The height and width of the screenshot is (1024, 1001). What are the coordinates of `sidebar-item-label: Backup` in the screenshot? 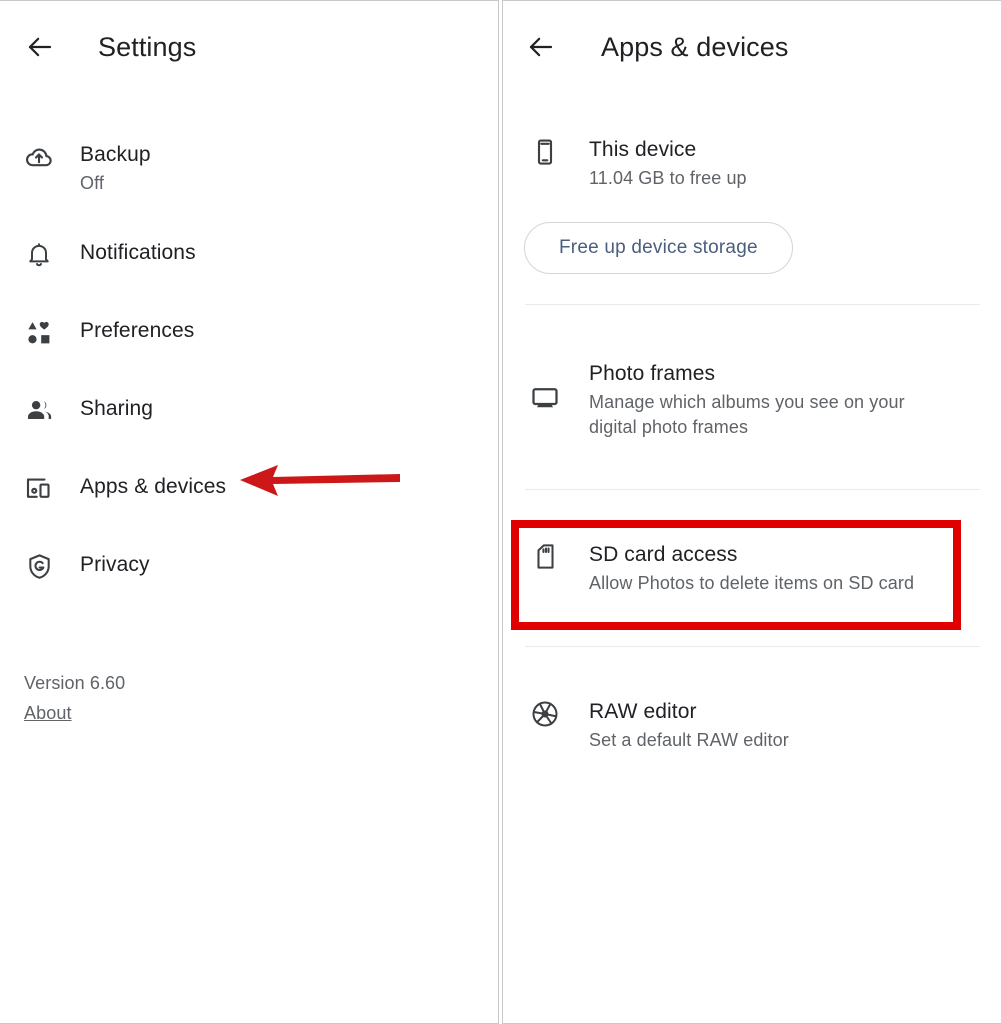 It's located at (115, 154).